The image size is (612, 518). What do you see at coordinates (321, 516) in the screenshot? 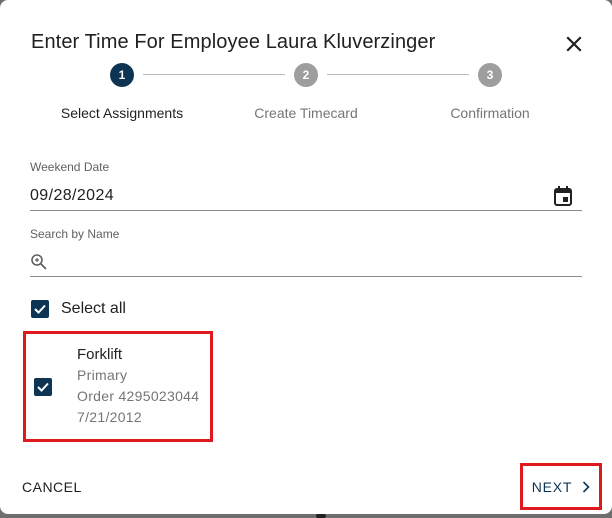
I see `backdrop-handle` at bounding box center [321, 516].